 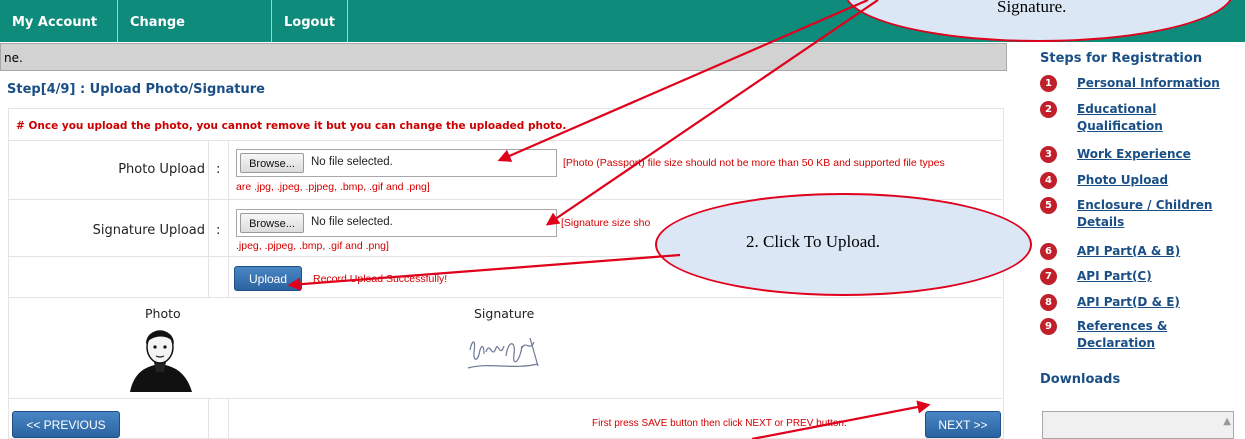 I want to click on arrow-to-upload-button, so click(x=484, y=272).